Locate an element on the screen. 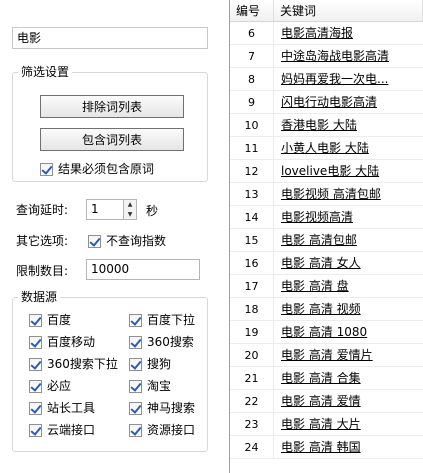 The height and width of the screenshot is (473, 423). row-keyword-link: 电影 高清 盘 is located at coordinates (348, 286).